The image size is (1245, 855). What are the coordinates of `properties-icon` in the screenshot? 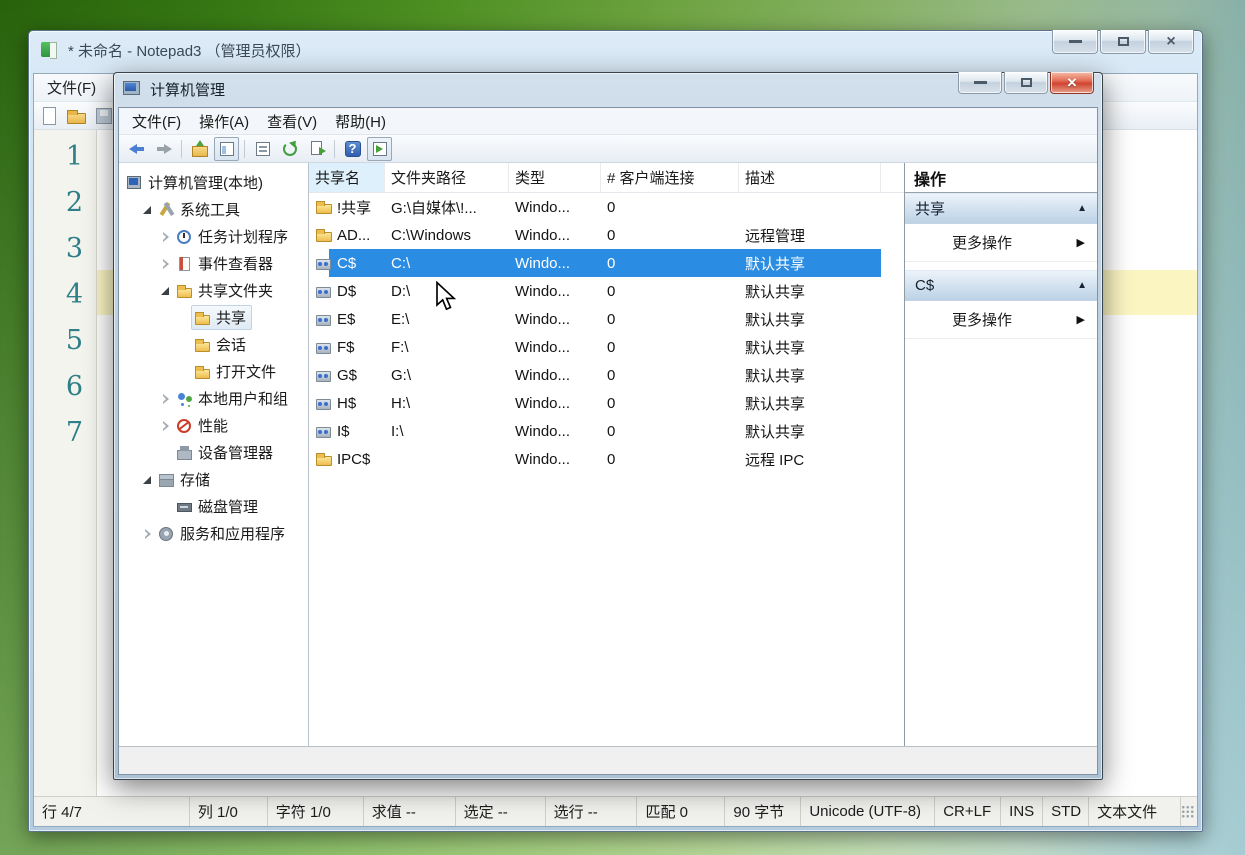 It's located at (262, 149).